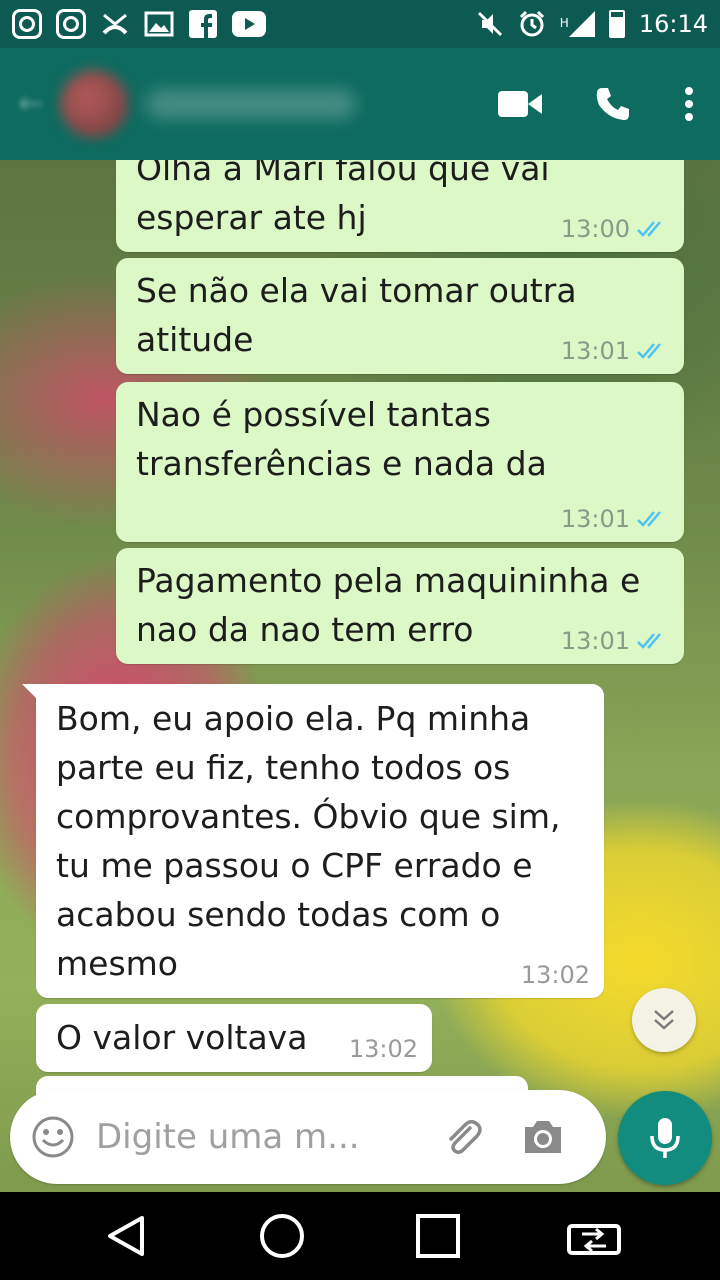 The image size is (720, 1280). I want to click on facebook-icon, so click(203, 24).